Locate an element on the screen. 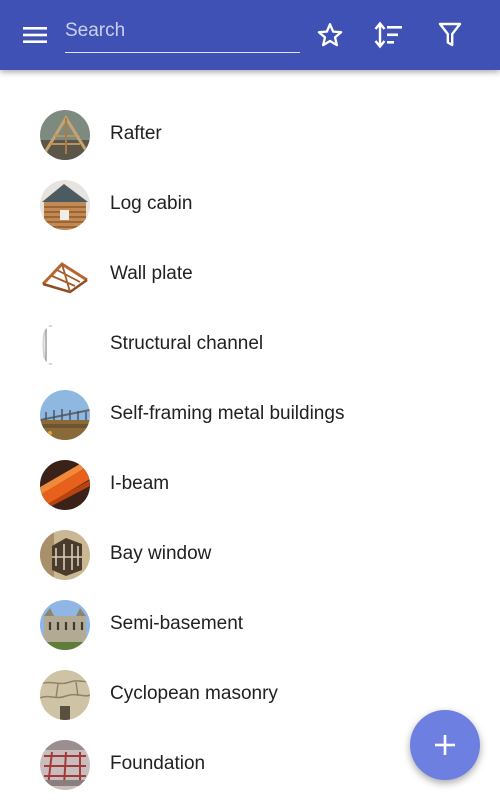 This screenshot has width=500, height=800. foundation-thumbnail is located at coordinates (65, 765).